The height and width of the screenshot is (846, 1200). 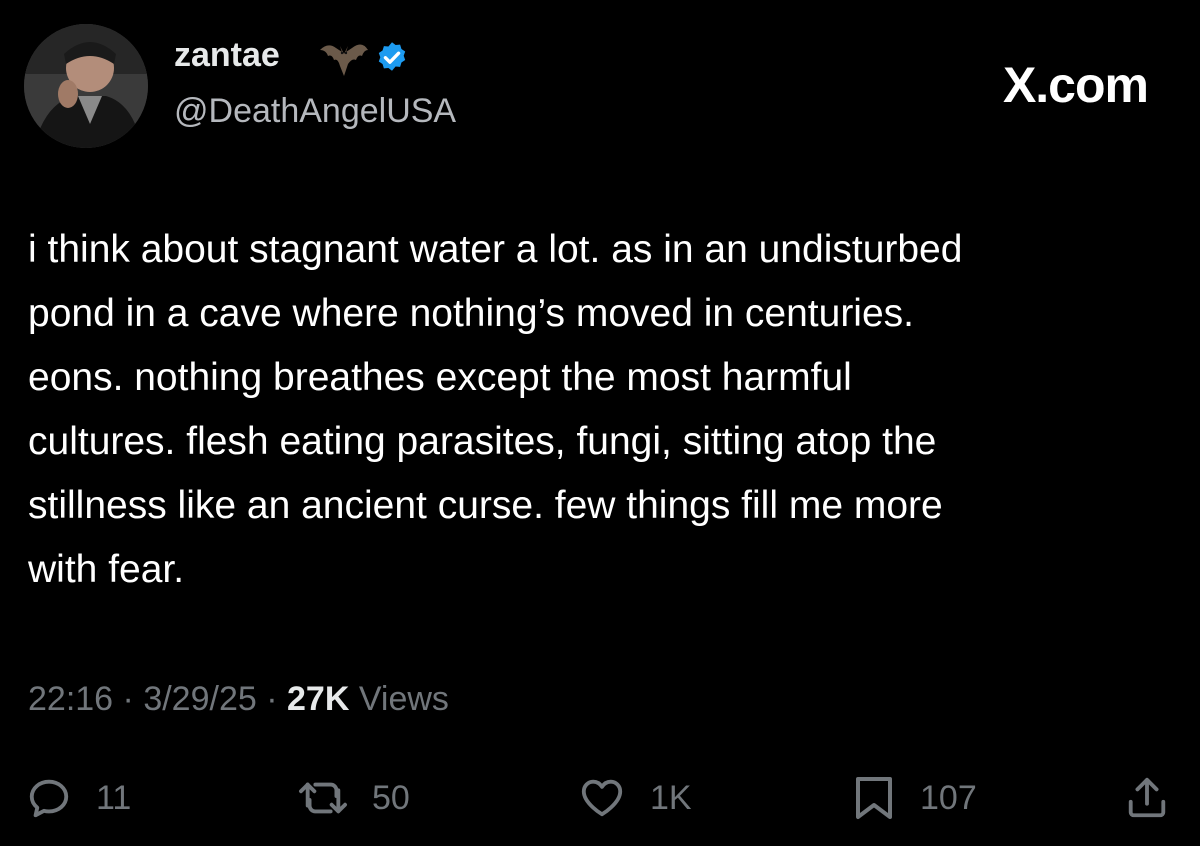 I want to click on avatar-image, so click(x=86, y=86).